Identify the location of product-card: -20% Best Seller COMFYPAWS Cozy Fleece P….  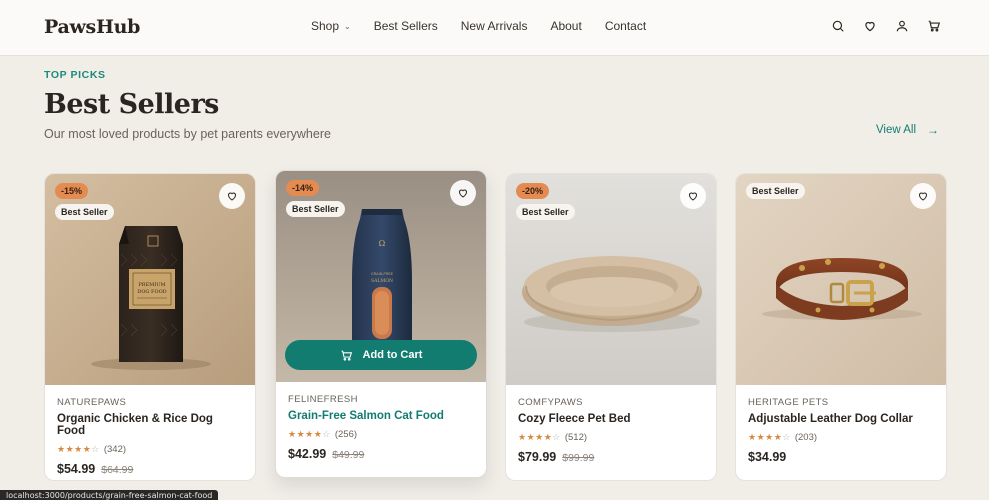
(611, 327).